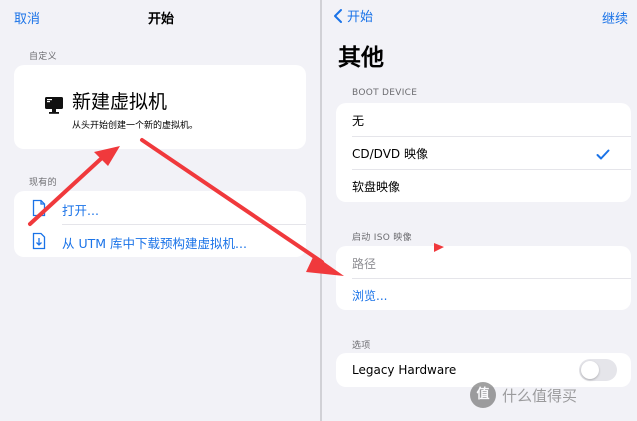  Describe the element at coordinates (483, 262) in the screenshot. I see `iso-path-field: 路径` at that location.